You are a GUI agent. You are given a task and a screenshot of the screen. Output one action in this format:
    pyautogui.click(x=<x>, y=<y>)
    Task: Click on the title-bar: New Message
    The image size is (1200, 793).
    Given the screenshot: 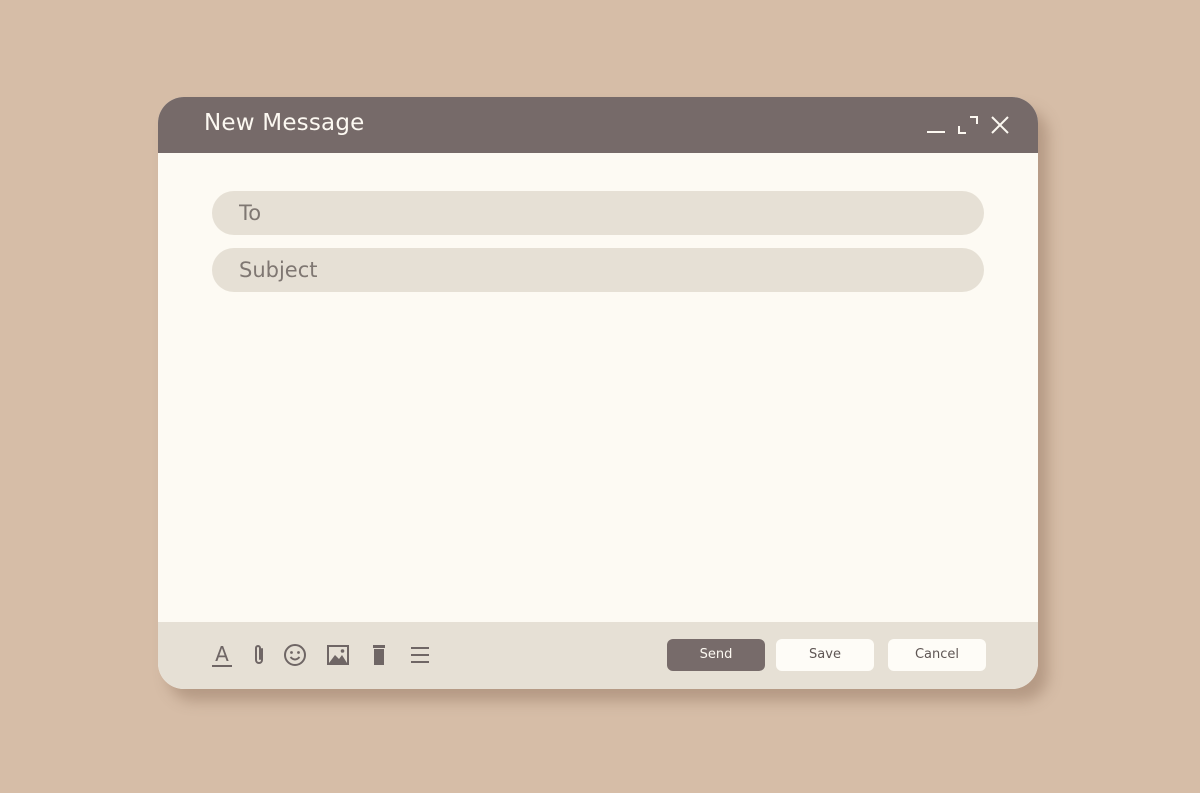 What is the action you would take?
    pyautogui.click(x=598, y=125)
    